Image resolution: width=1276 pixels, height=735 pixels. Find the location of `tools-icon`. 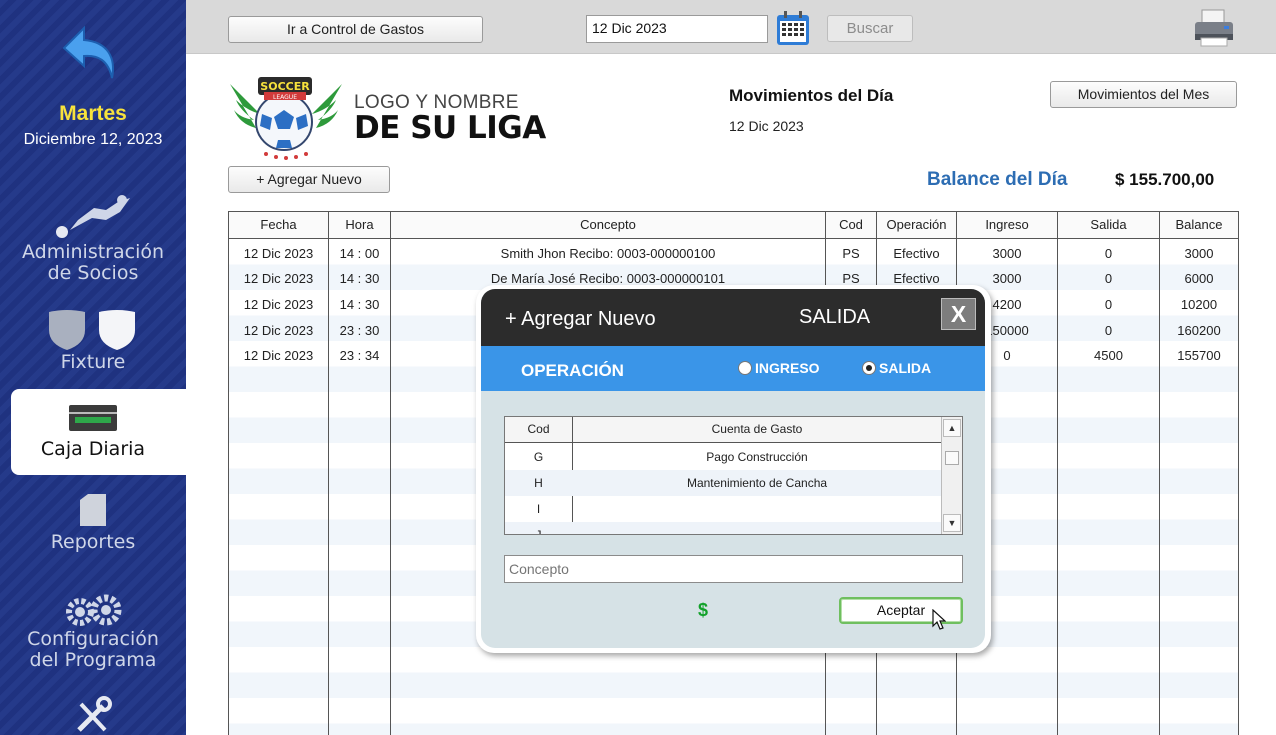

tools-icon is located at coordinates (94, 714).